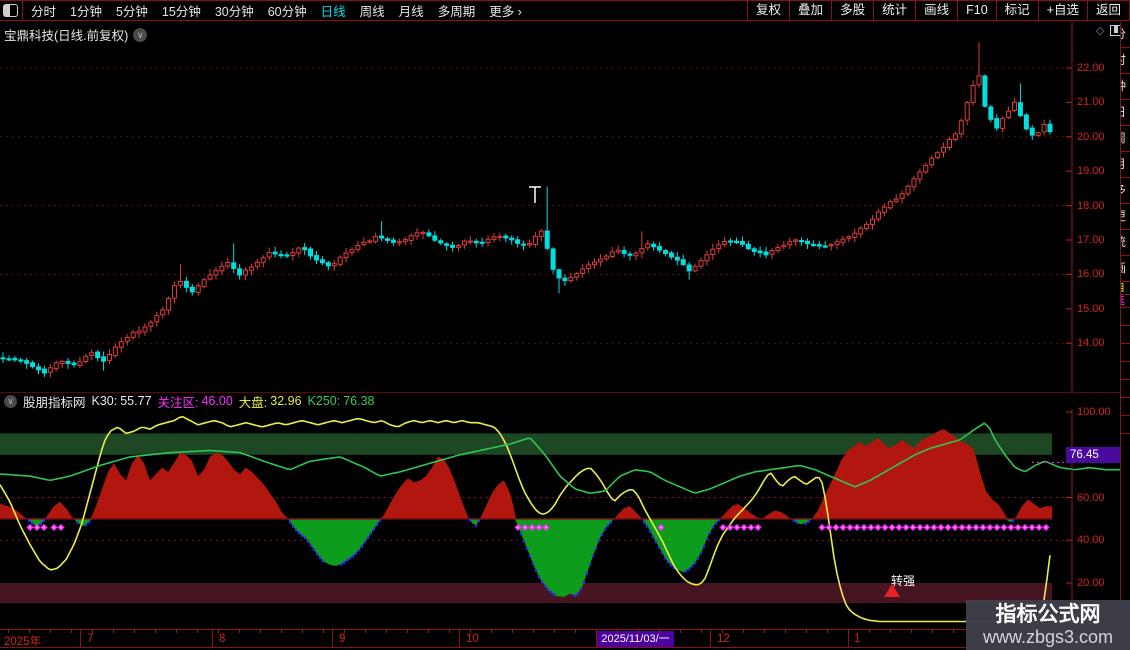  What do you see at coordinates (23, 642) in the screenshot?
I see `year-label: 2025年` at bounding box center [23, 642].